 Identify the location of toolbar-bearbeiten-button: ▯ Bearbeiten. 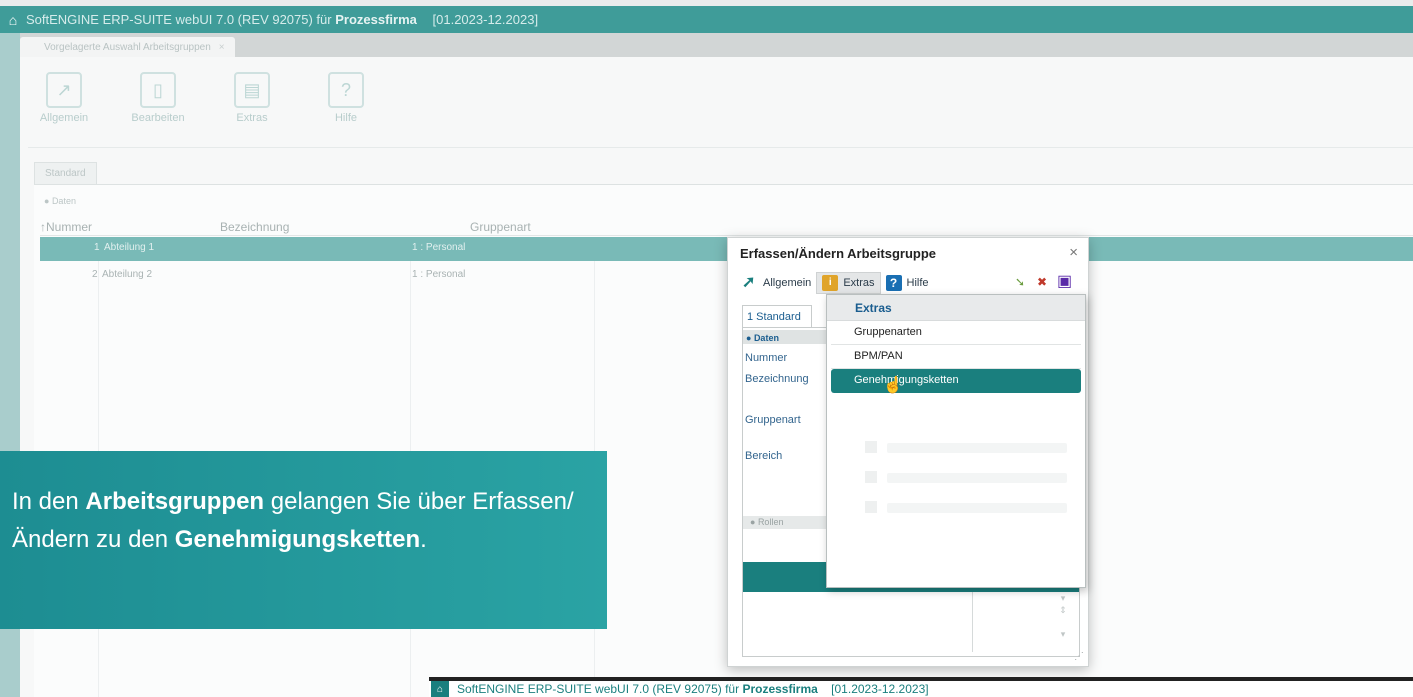
(158, 98).